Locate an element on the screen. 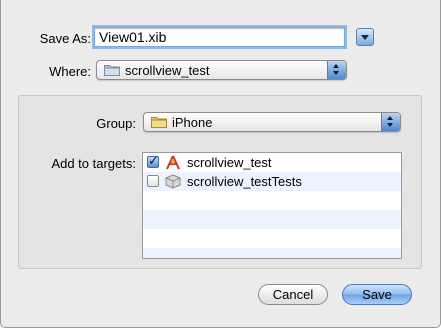 The image size is (441, 329). list-item: scrollview_testTests is located at coordinates (272, 181).